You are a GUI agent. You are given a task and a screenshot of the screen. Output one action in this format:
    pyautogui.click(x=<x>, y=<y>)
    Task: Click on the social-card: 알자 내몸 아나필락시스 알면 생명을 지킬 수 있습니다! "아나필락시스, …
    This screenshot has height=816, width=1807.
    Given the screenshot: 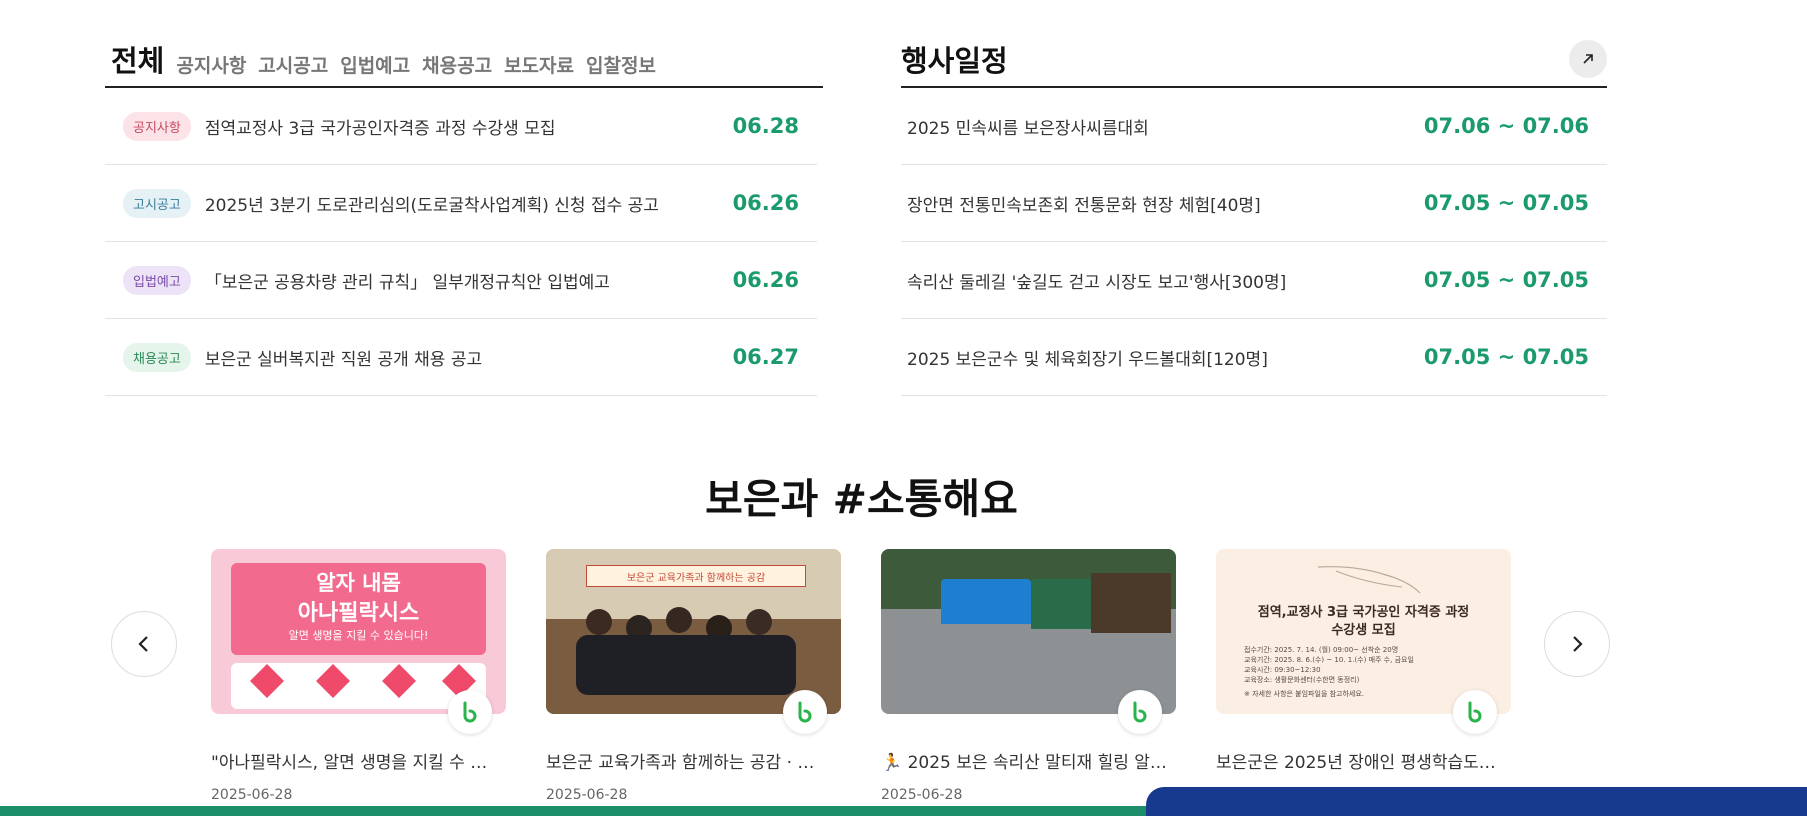 What is the action you would take?
    pyautogui.click(x=358, y=676)
    